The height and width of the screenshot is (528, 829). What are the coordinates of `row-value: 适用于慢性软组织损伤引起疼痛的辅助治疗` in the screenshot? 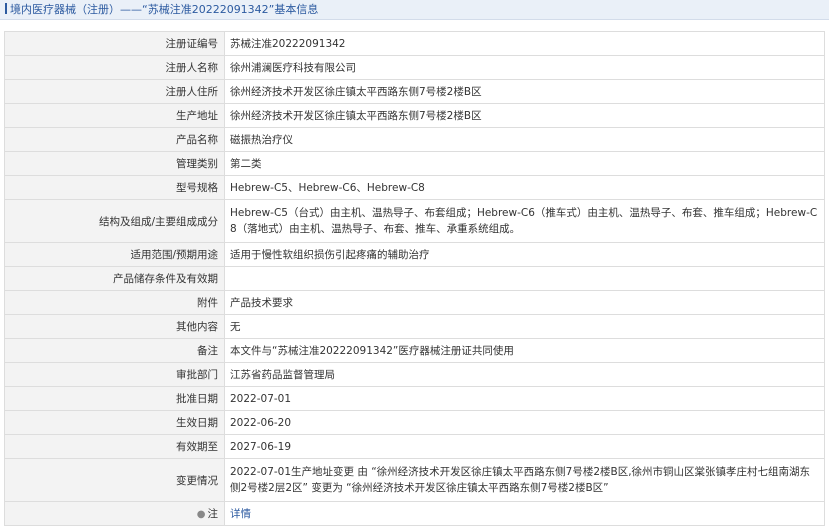 It's located at (524, 254).